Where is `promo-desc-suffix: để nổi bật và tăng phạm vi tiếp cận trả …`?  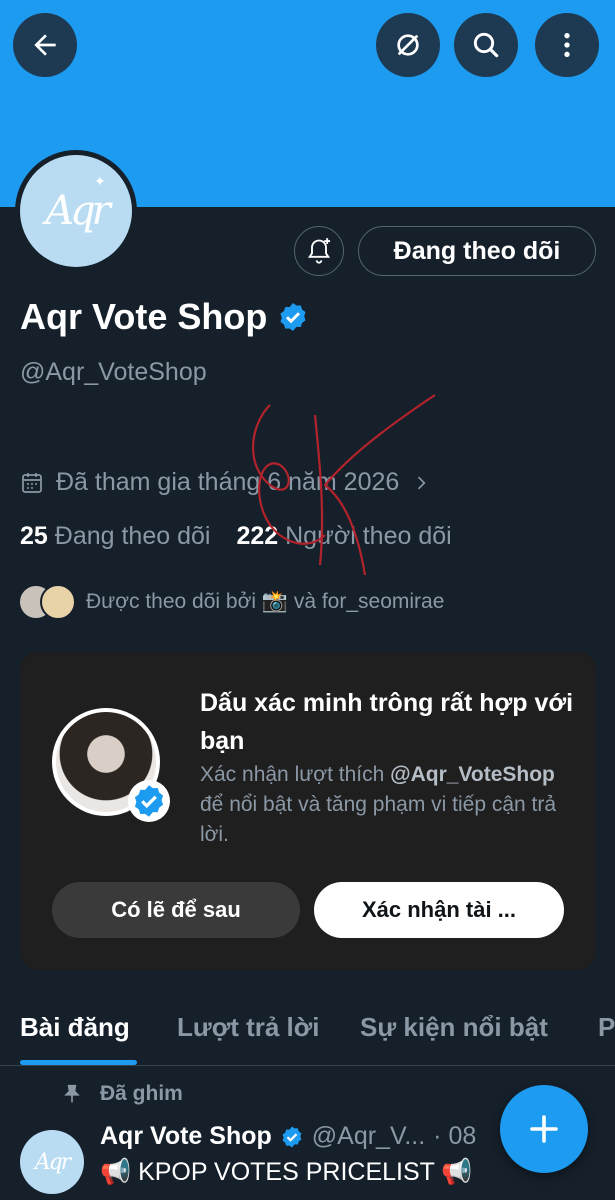 promo-desc-suffix: để nổi bật và tăng phạm vi tiếp cận trả … is located at coordinates (378, 819).